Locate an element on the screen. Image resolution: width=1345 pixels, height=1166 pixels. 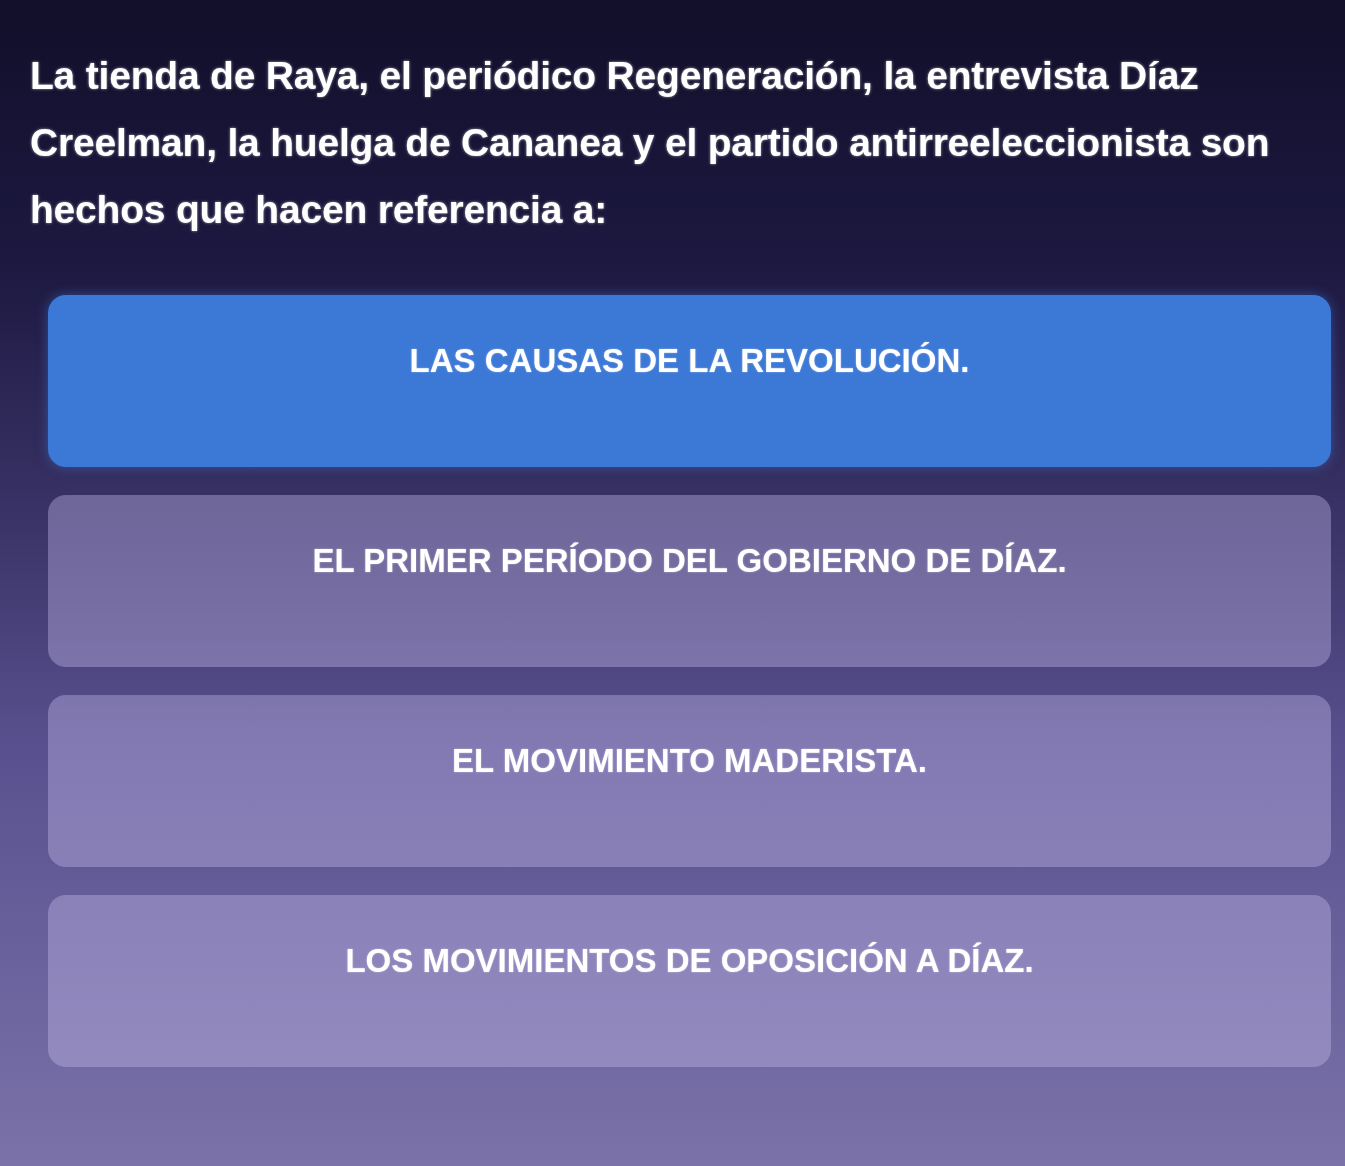
answer-option: LAS CAUSAS DE LA REVOLUCIÓN. is located at coordinates (689, 381).